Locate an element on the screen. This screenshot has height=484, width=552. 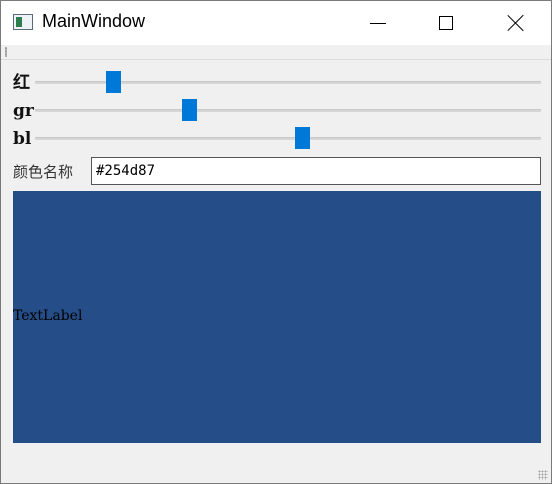
preview-text: TextLabel is located at coordinates (48, 316).